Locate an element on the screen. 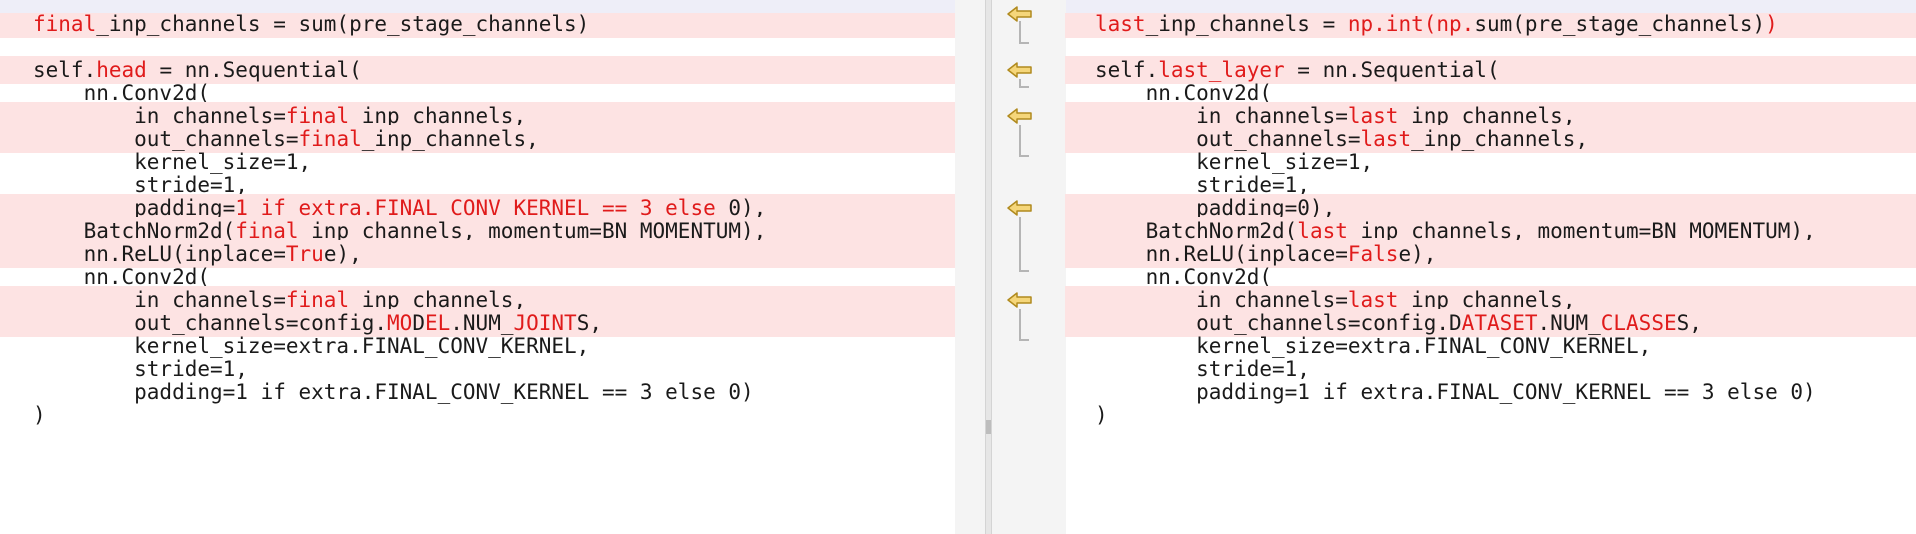  right-code-line: ) is located at coordinates (1490, 415).